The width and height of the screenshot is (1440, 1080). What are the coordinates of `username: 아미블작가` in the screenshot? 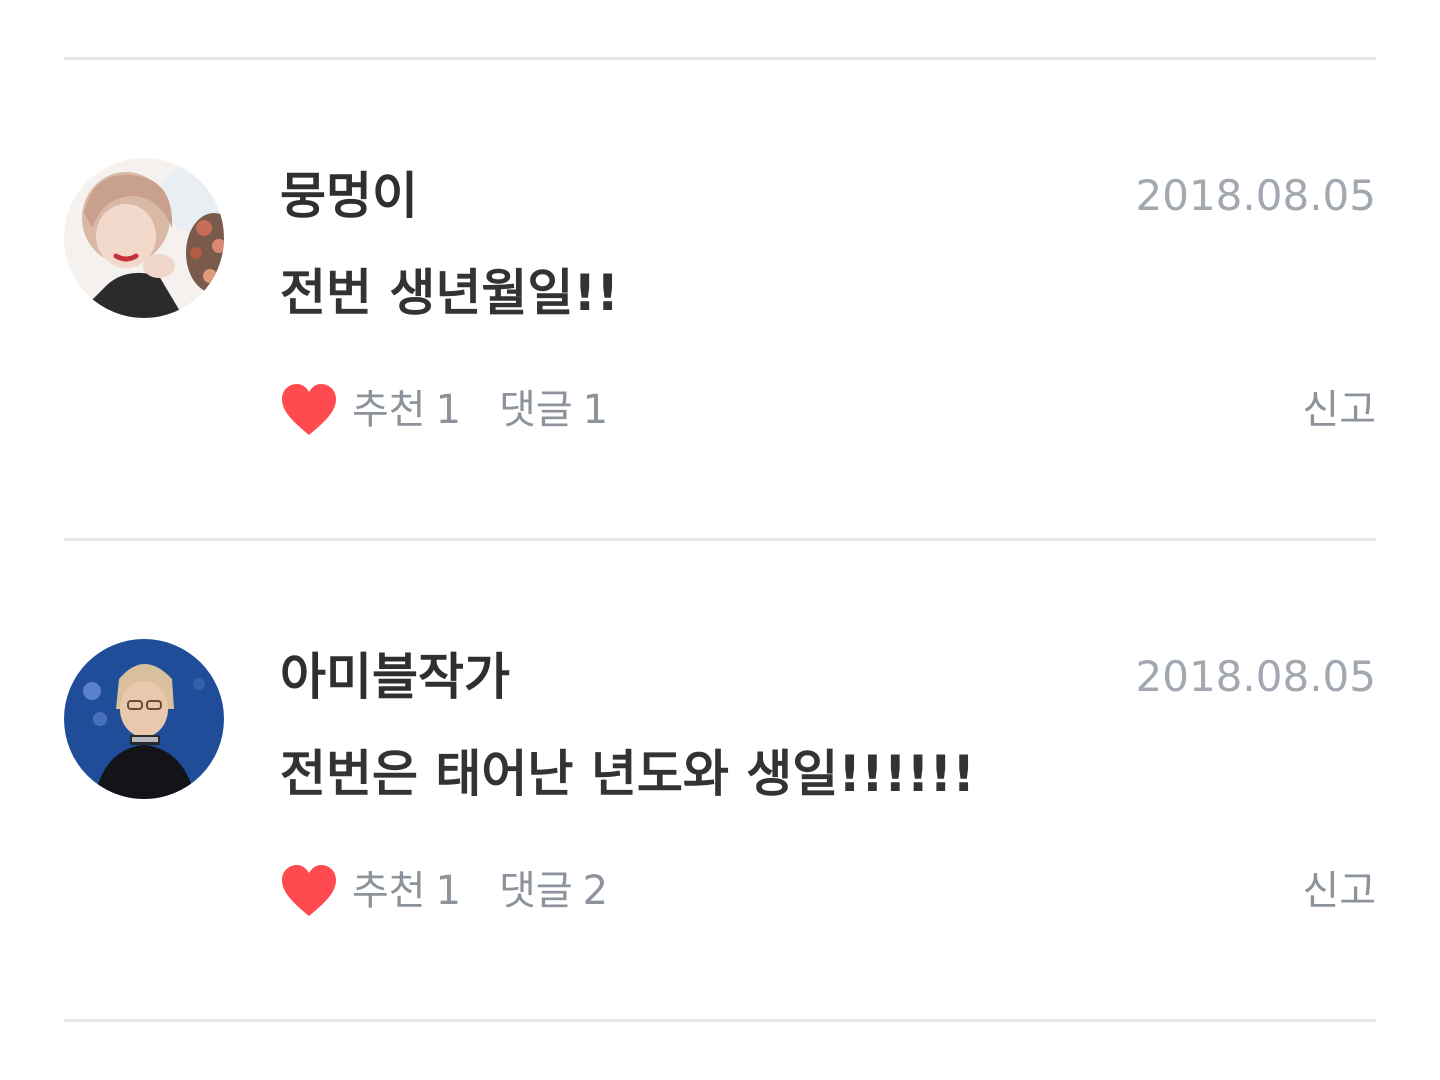 It's located at (395, 677).